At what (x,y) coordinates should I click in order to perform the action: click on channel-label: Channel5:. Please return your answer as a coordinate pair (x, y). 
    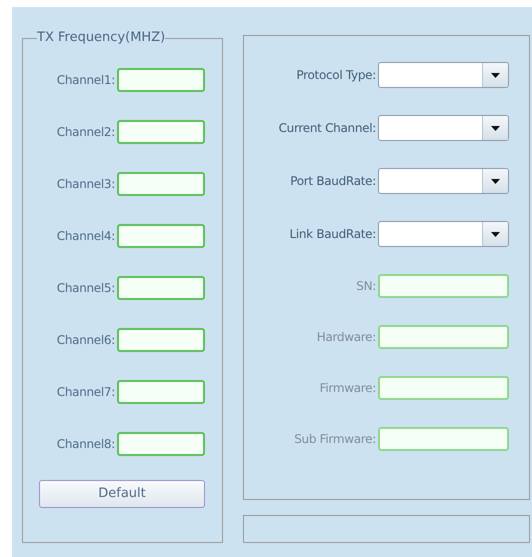
    Looking at the image, I should click on (85, 288).